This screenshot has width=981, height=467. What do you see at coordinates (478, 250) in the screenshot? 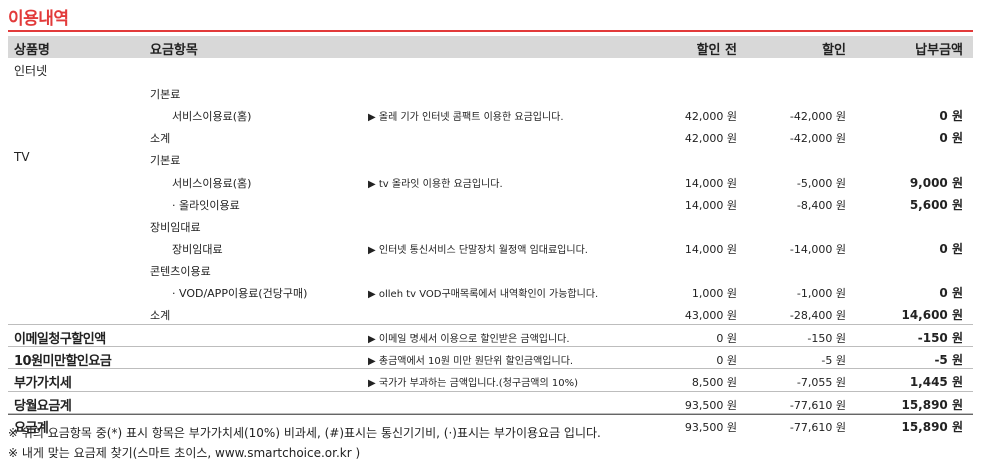
I see `row-description: ▶ 인터넷 통신서비스 단말장치 월정액 임대료입니다.` at bounding box center [478, 250].